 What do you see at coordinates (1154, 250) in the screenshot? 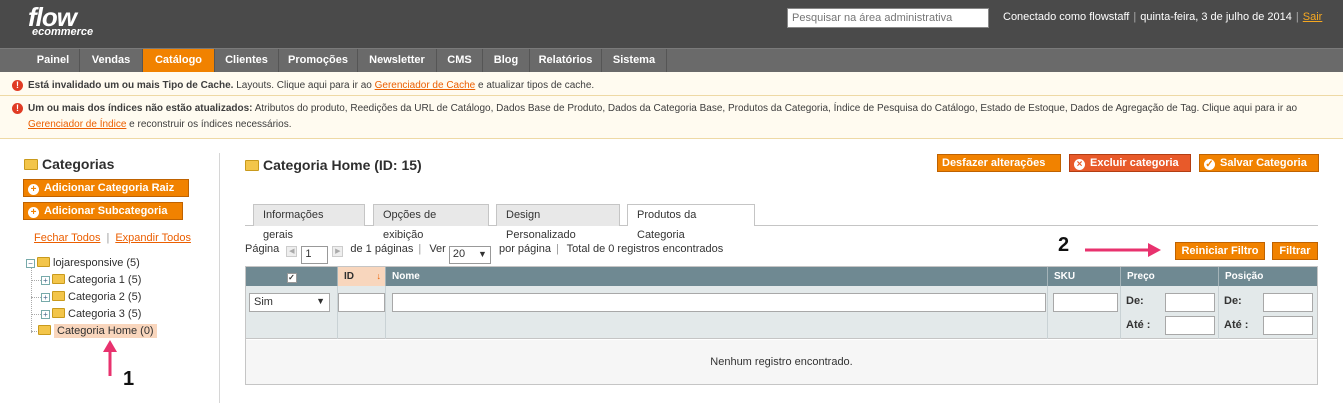
I see `annotation-arrow-2-head` at bounding box center [1154, 250].